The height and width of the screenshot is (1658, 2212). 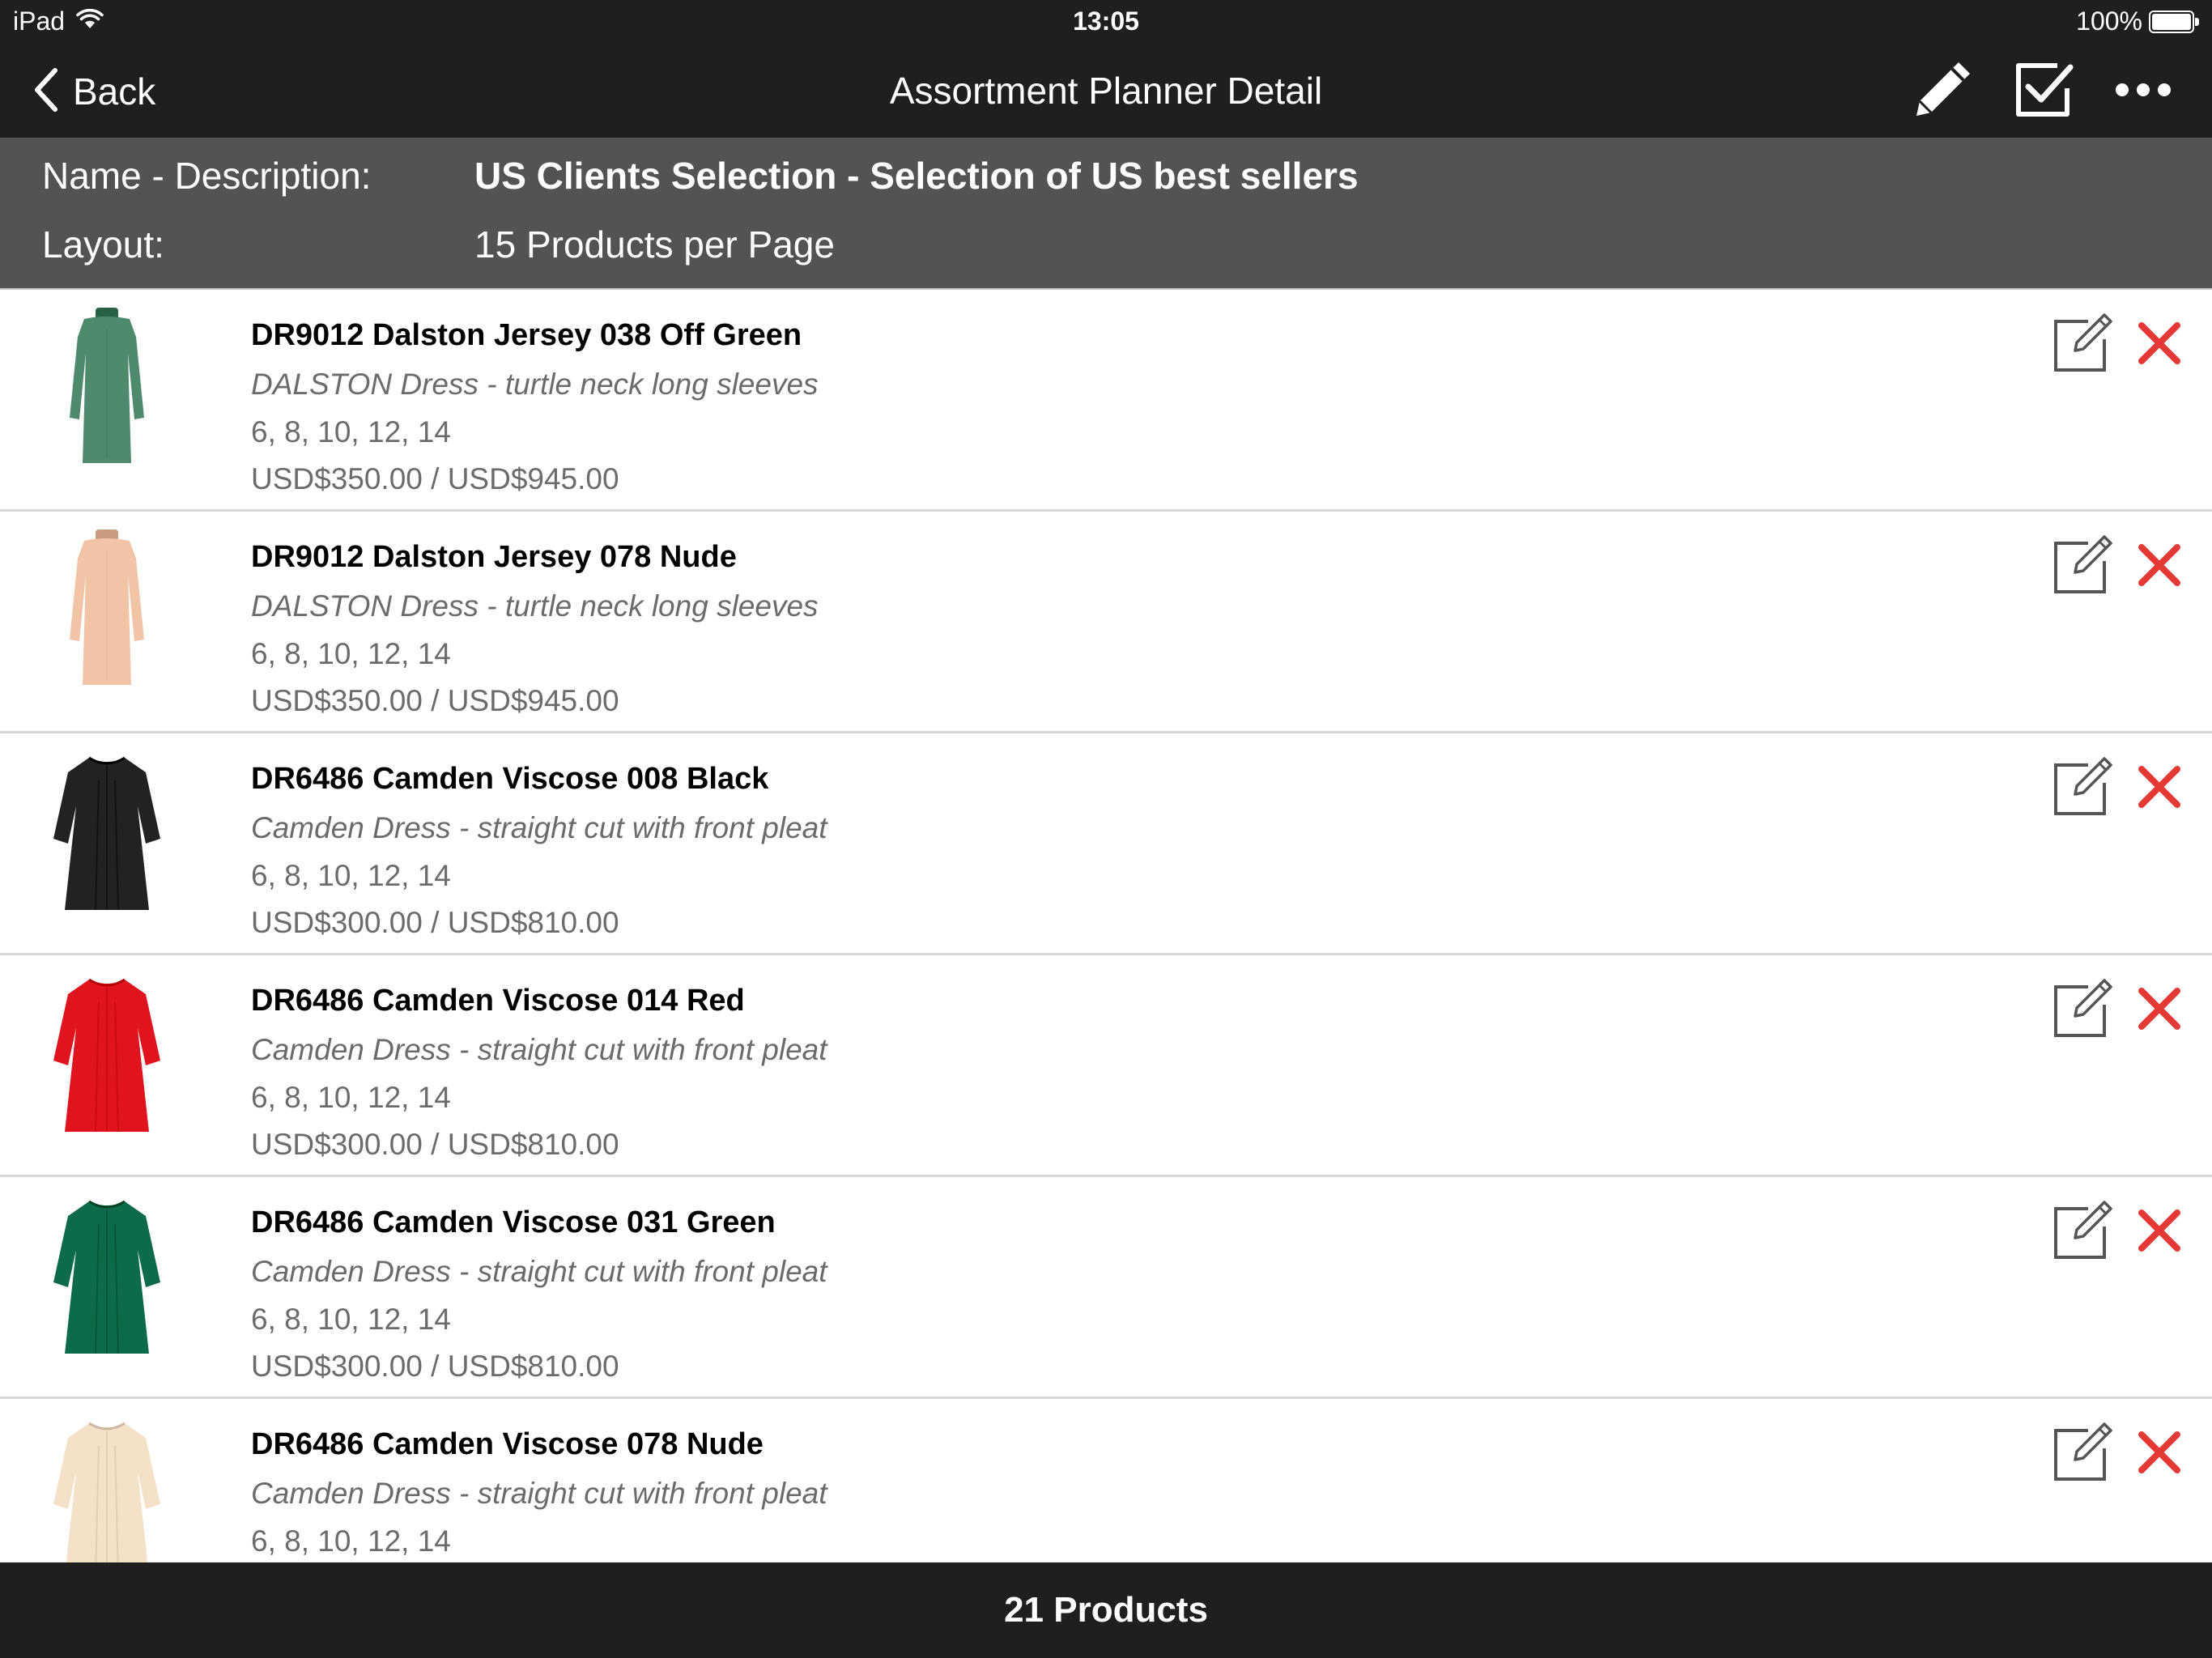 I want to click on nav-actions, so click(x=2029, y=91).